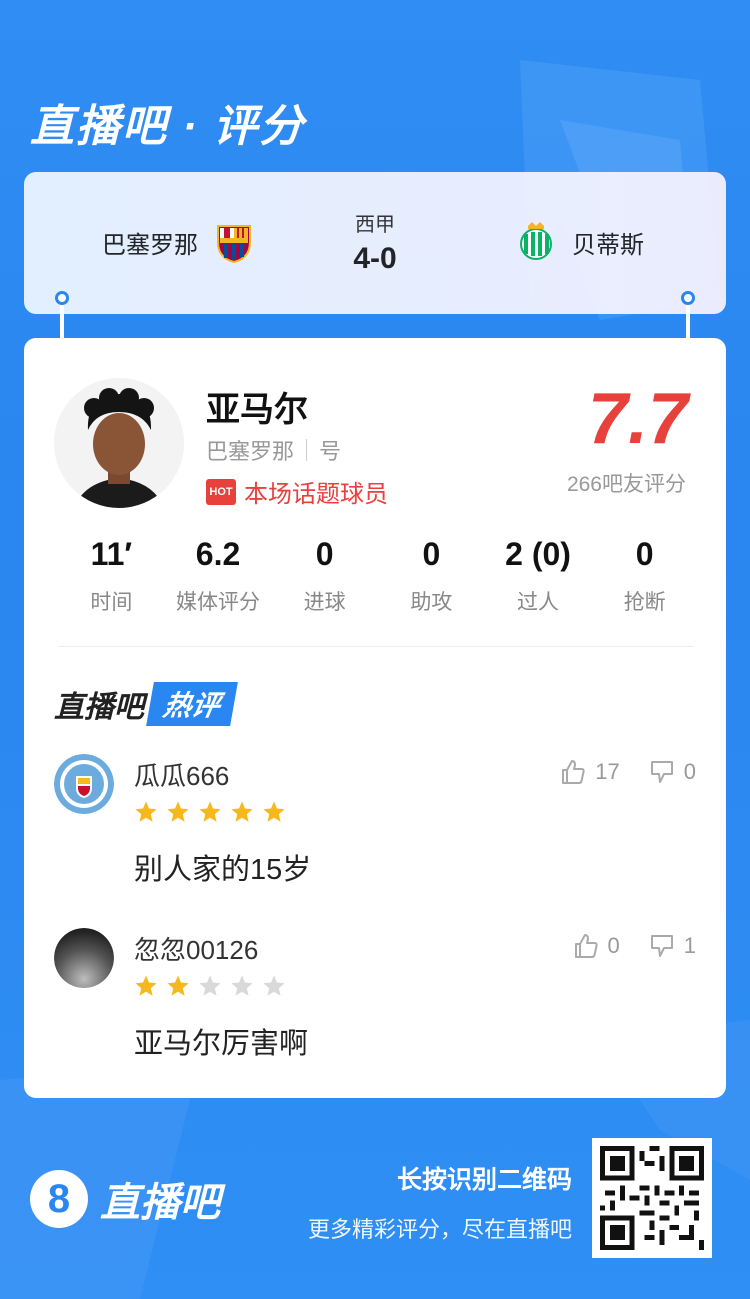 This screenshot has height=1299, width=750. Describe the element at coordinates (181, 774) in the screenshot. I see `comment-username: 瓜瓜666` at that location.